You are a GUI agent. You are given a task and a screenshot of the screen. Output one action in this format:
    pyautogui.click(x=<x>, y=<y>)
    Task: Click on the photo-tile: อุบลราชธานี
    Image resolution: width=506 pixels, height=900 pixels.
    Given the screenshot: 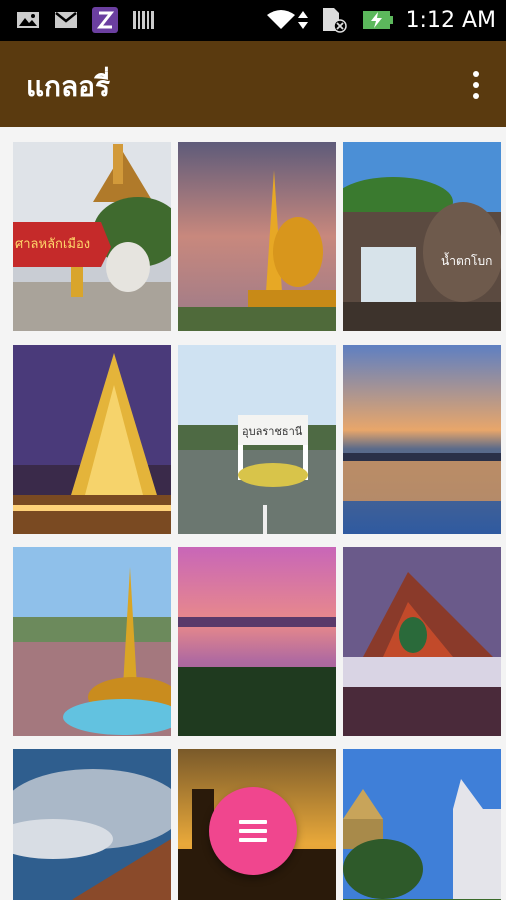 What is the action you would take?
    pyautogui.click(x=257, y=439)
    